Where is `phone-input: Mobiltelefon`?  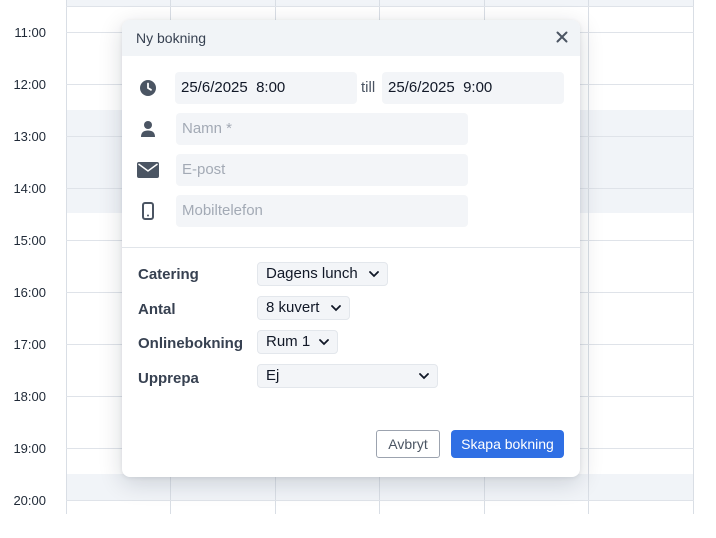 phone-input: Mobiltelefon is located at coordinates (322, 211).